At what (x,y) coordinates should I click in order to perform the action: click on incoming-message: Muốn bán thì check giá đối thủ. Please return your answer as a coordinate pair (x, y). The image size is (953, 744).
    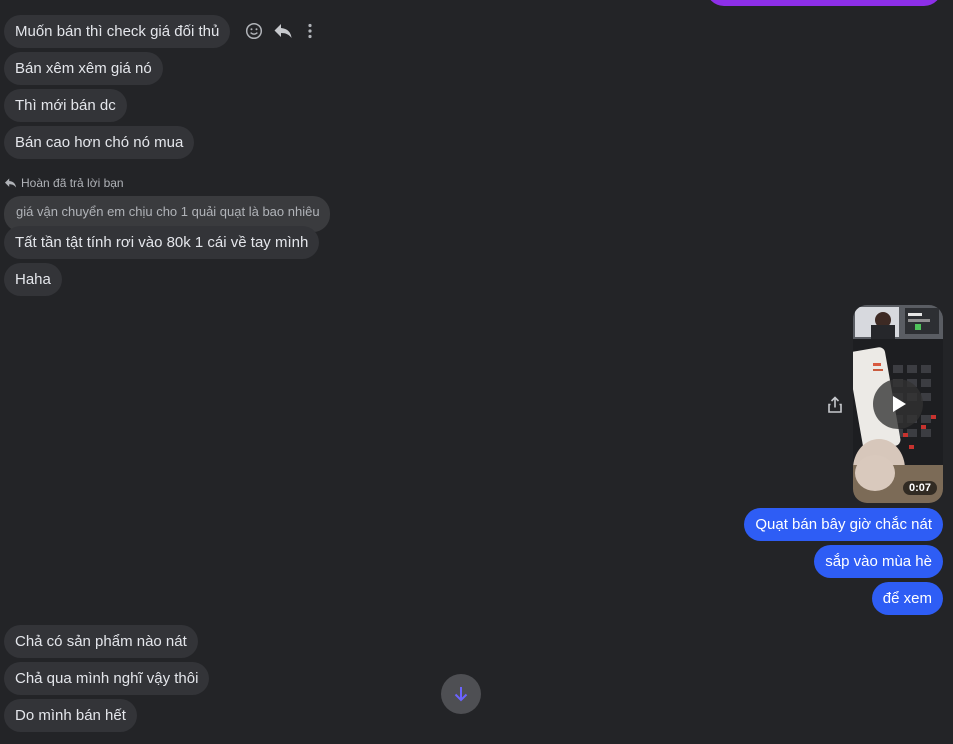
    Looking at the image, I should click on (117, 31).